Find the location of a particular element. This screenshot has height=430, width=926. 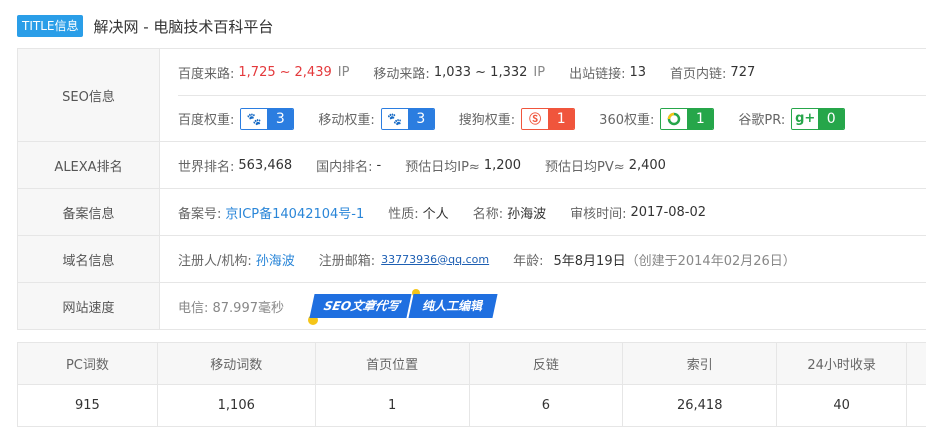

promo-manual-edit: 纯人工编辑 is located at coordinates (453, 306).